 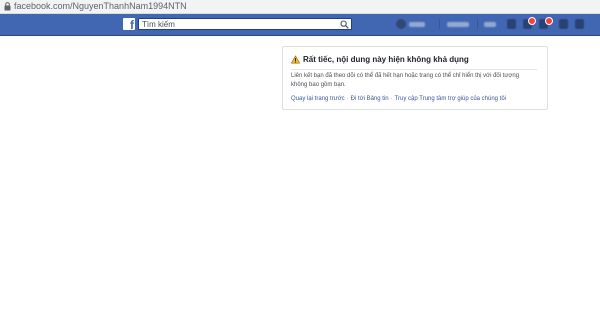 What do you see at coordinates (563, 24) in the screenshot?
I see `quick-help-icon` at bounding box center [563, 24].